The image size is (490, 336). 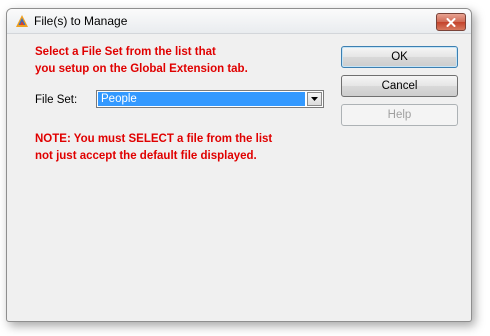 I want to click on title-bar: File(s) to Manage, so click(x=239, y=21).